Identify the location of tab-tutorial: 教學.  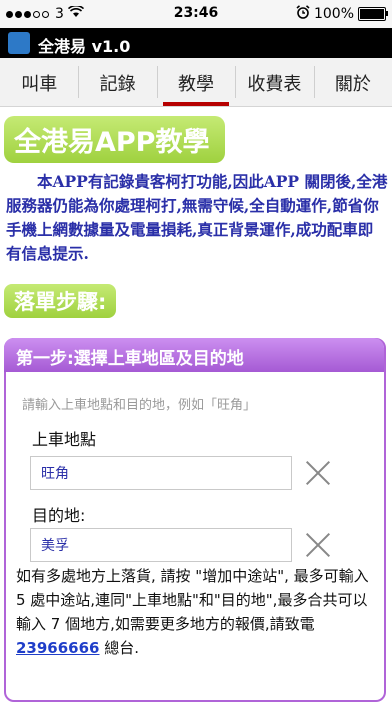
(195, 82).